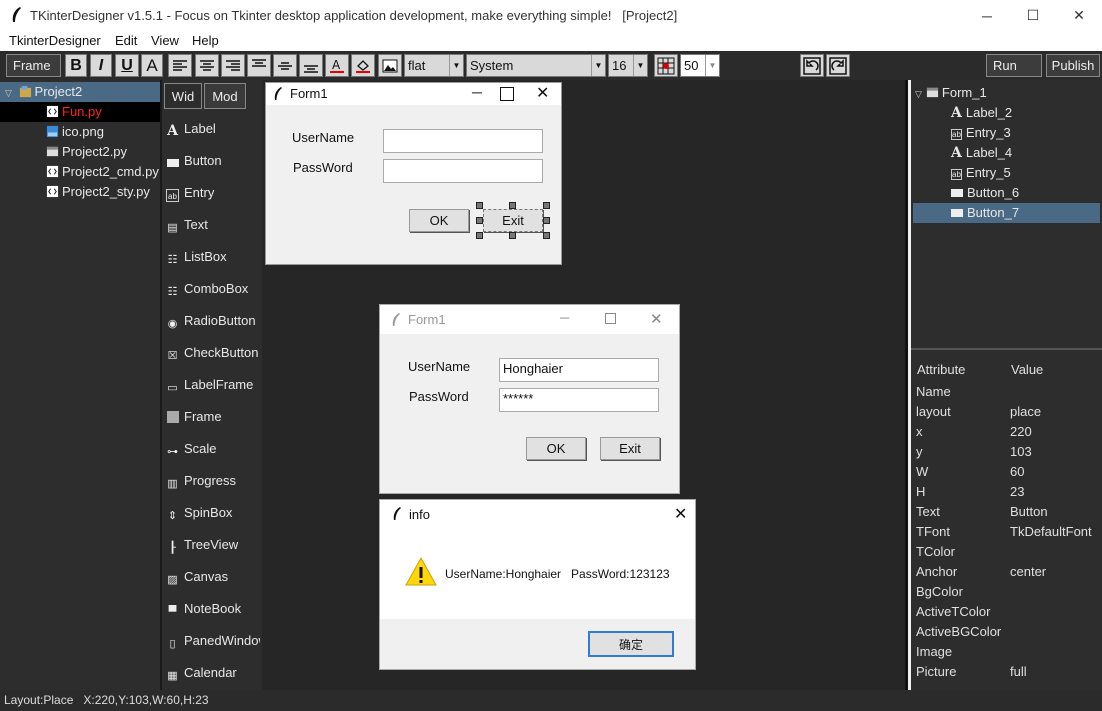  I want to click on widget-canvas: ▨ Canvas, so click(213, 577).